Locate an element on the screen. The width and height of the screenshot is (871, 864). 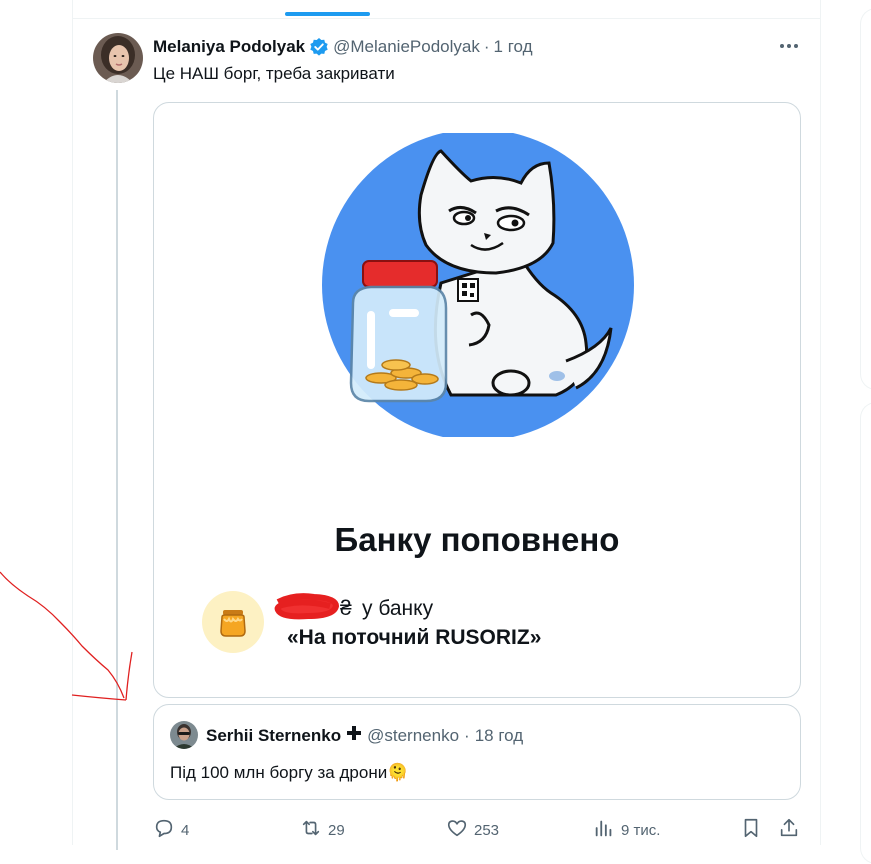
quote-time: 18 год is located at coordinates (499, 735).